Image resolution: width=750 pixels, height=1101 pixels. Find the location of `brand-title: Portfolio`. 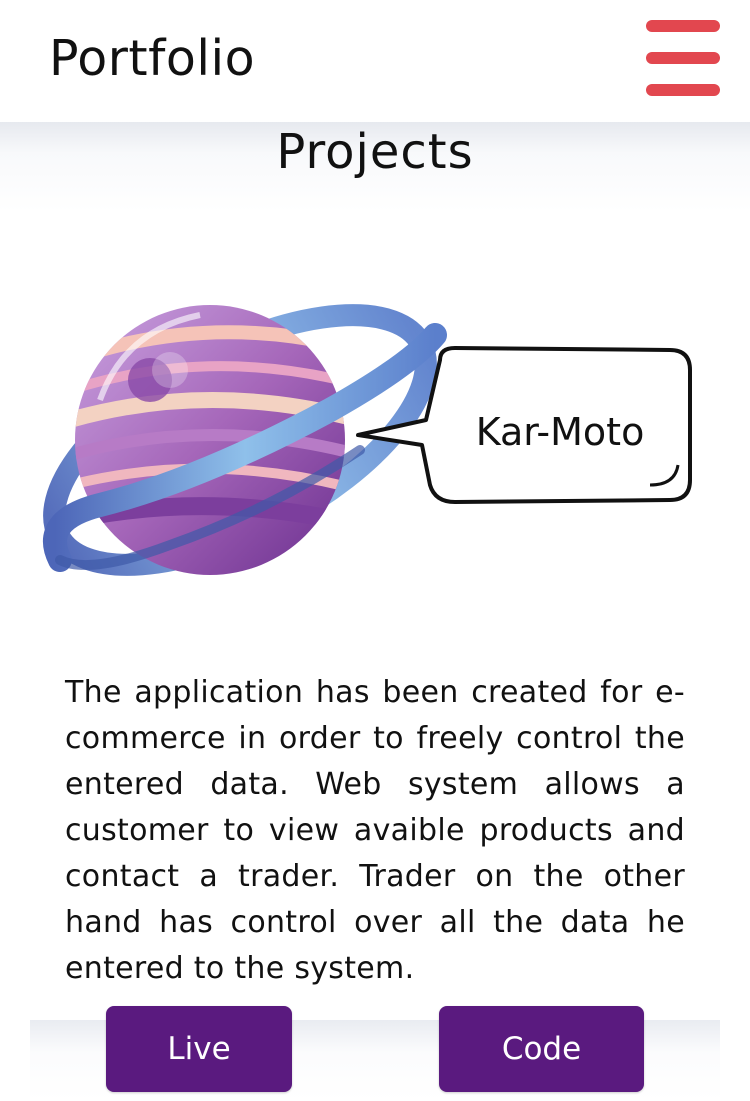

brand-title: Portfolio is located at coordinates (152, 59).